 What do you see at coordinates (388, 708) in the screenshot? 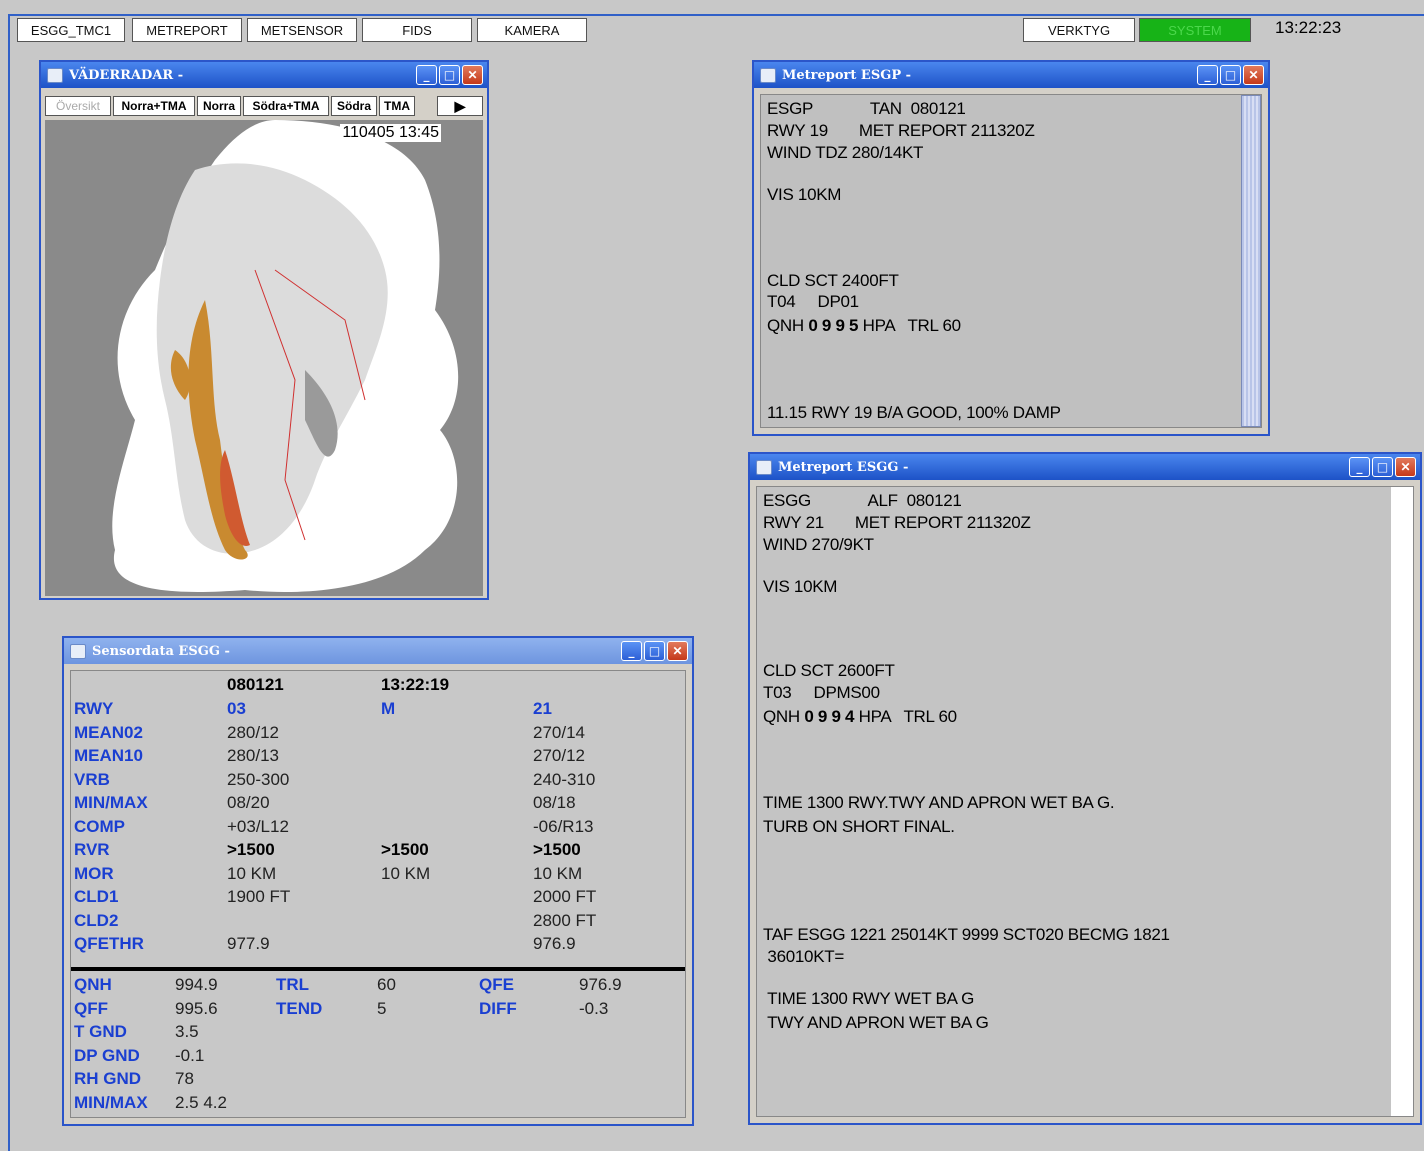
I see `sensor-value: M` at bounding box center [388, 708].